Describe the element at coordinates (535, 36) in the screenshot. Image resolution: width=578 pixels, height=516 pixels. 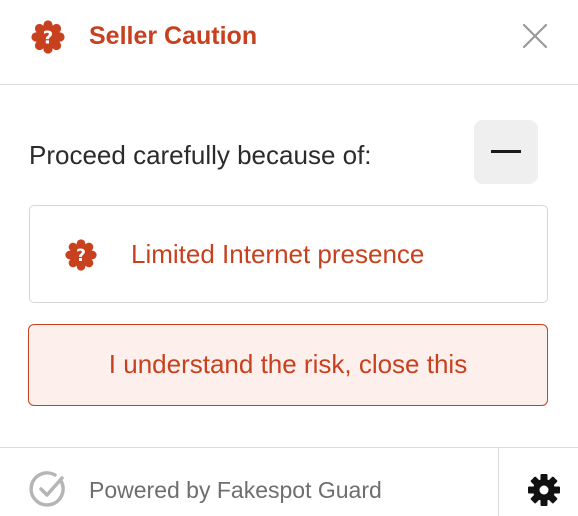
I see `close-icon` at that location.